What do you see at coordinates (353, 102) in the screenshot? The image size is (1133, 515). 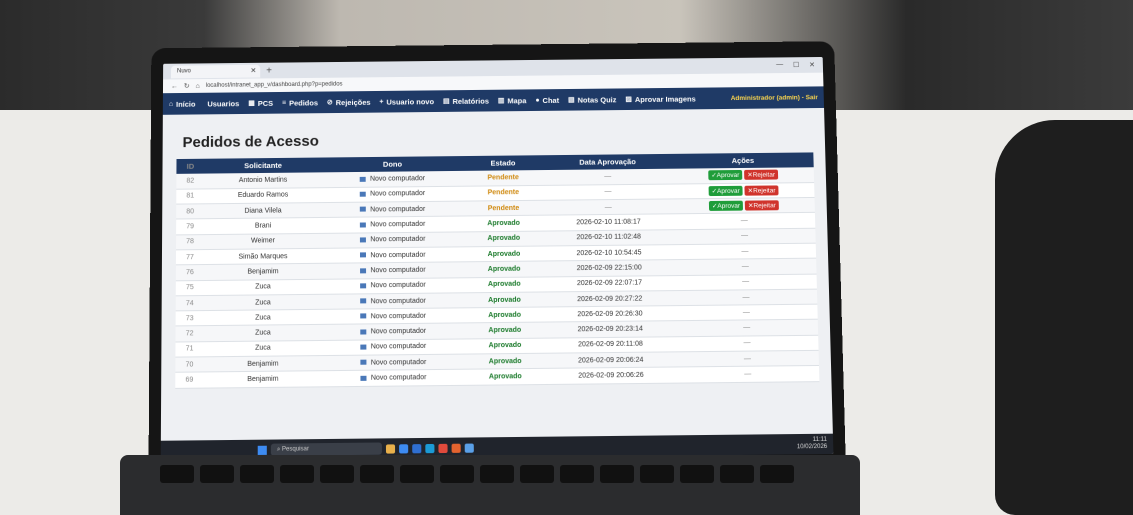 I see `nav-item-label: Rejeições` at bounding box center [353, 102].